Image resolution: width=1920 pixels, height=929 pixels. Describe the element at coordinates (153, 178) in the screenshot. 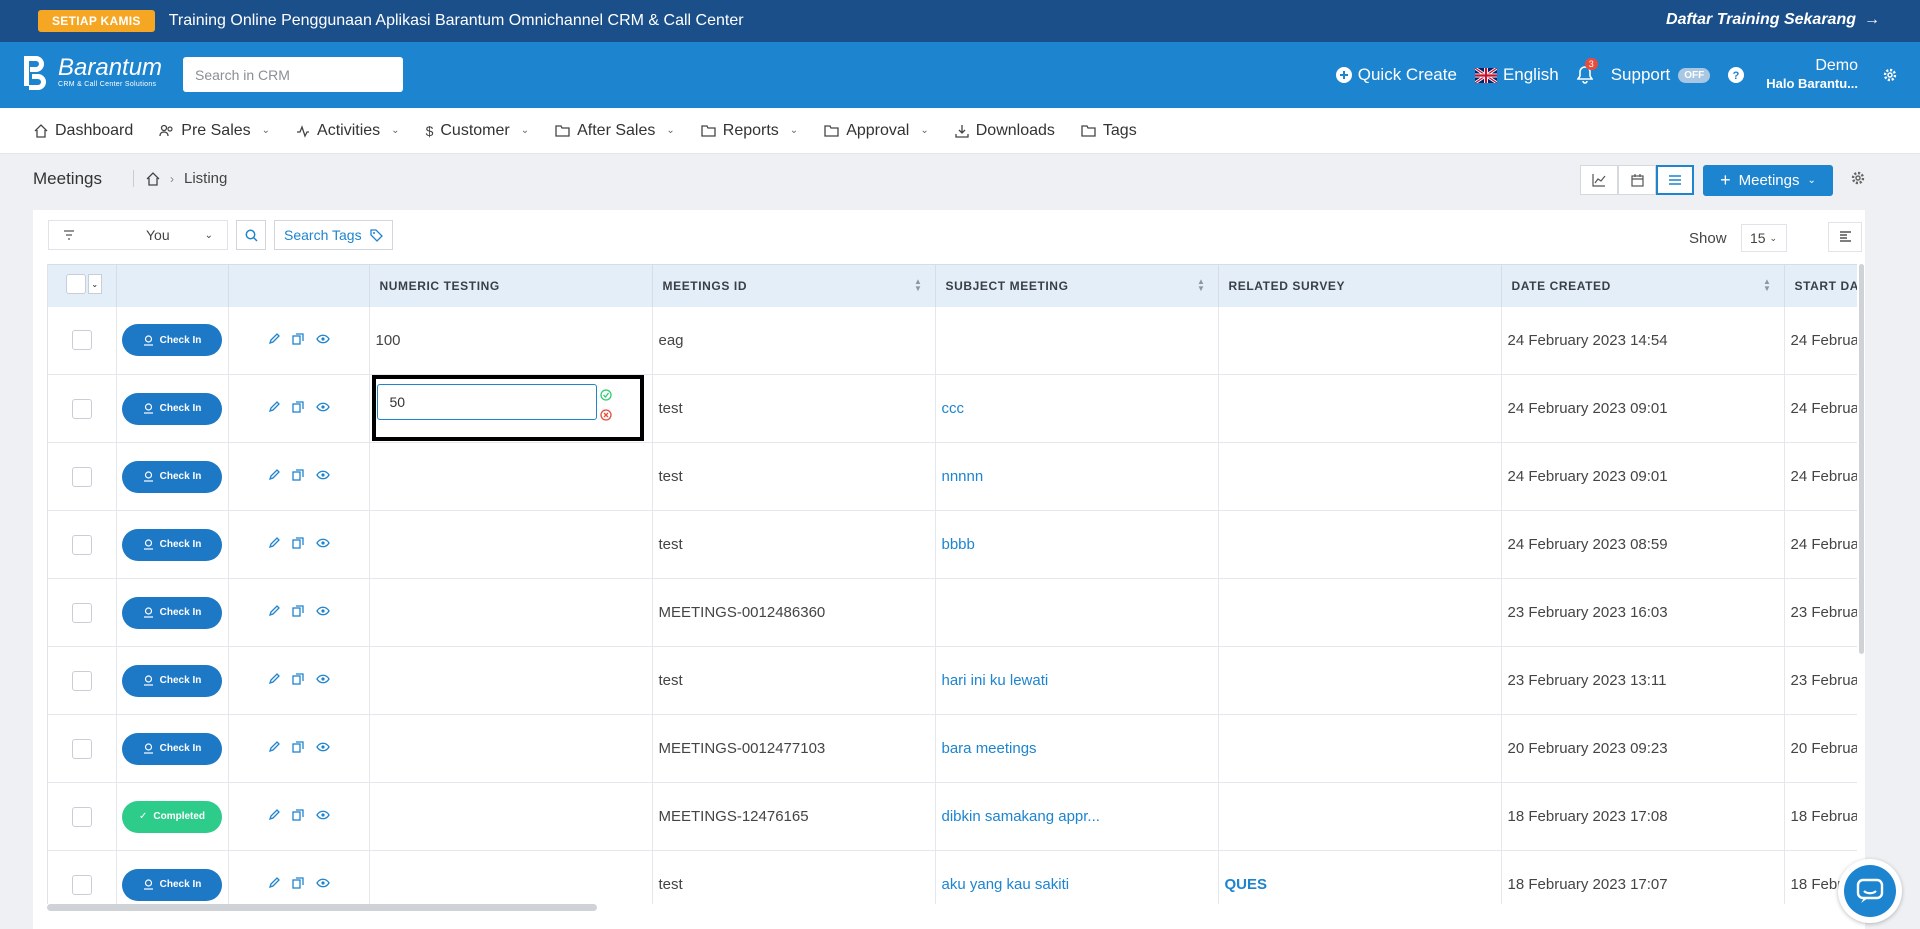

I see `home-icon` at that location.